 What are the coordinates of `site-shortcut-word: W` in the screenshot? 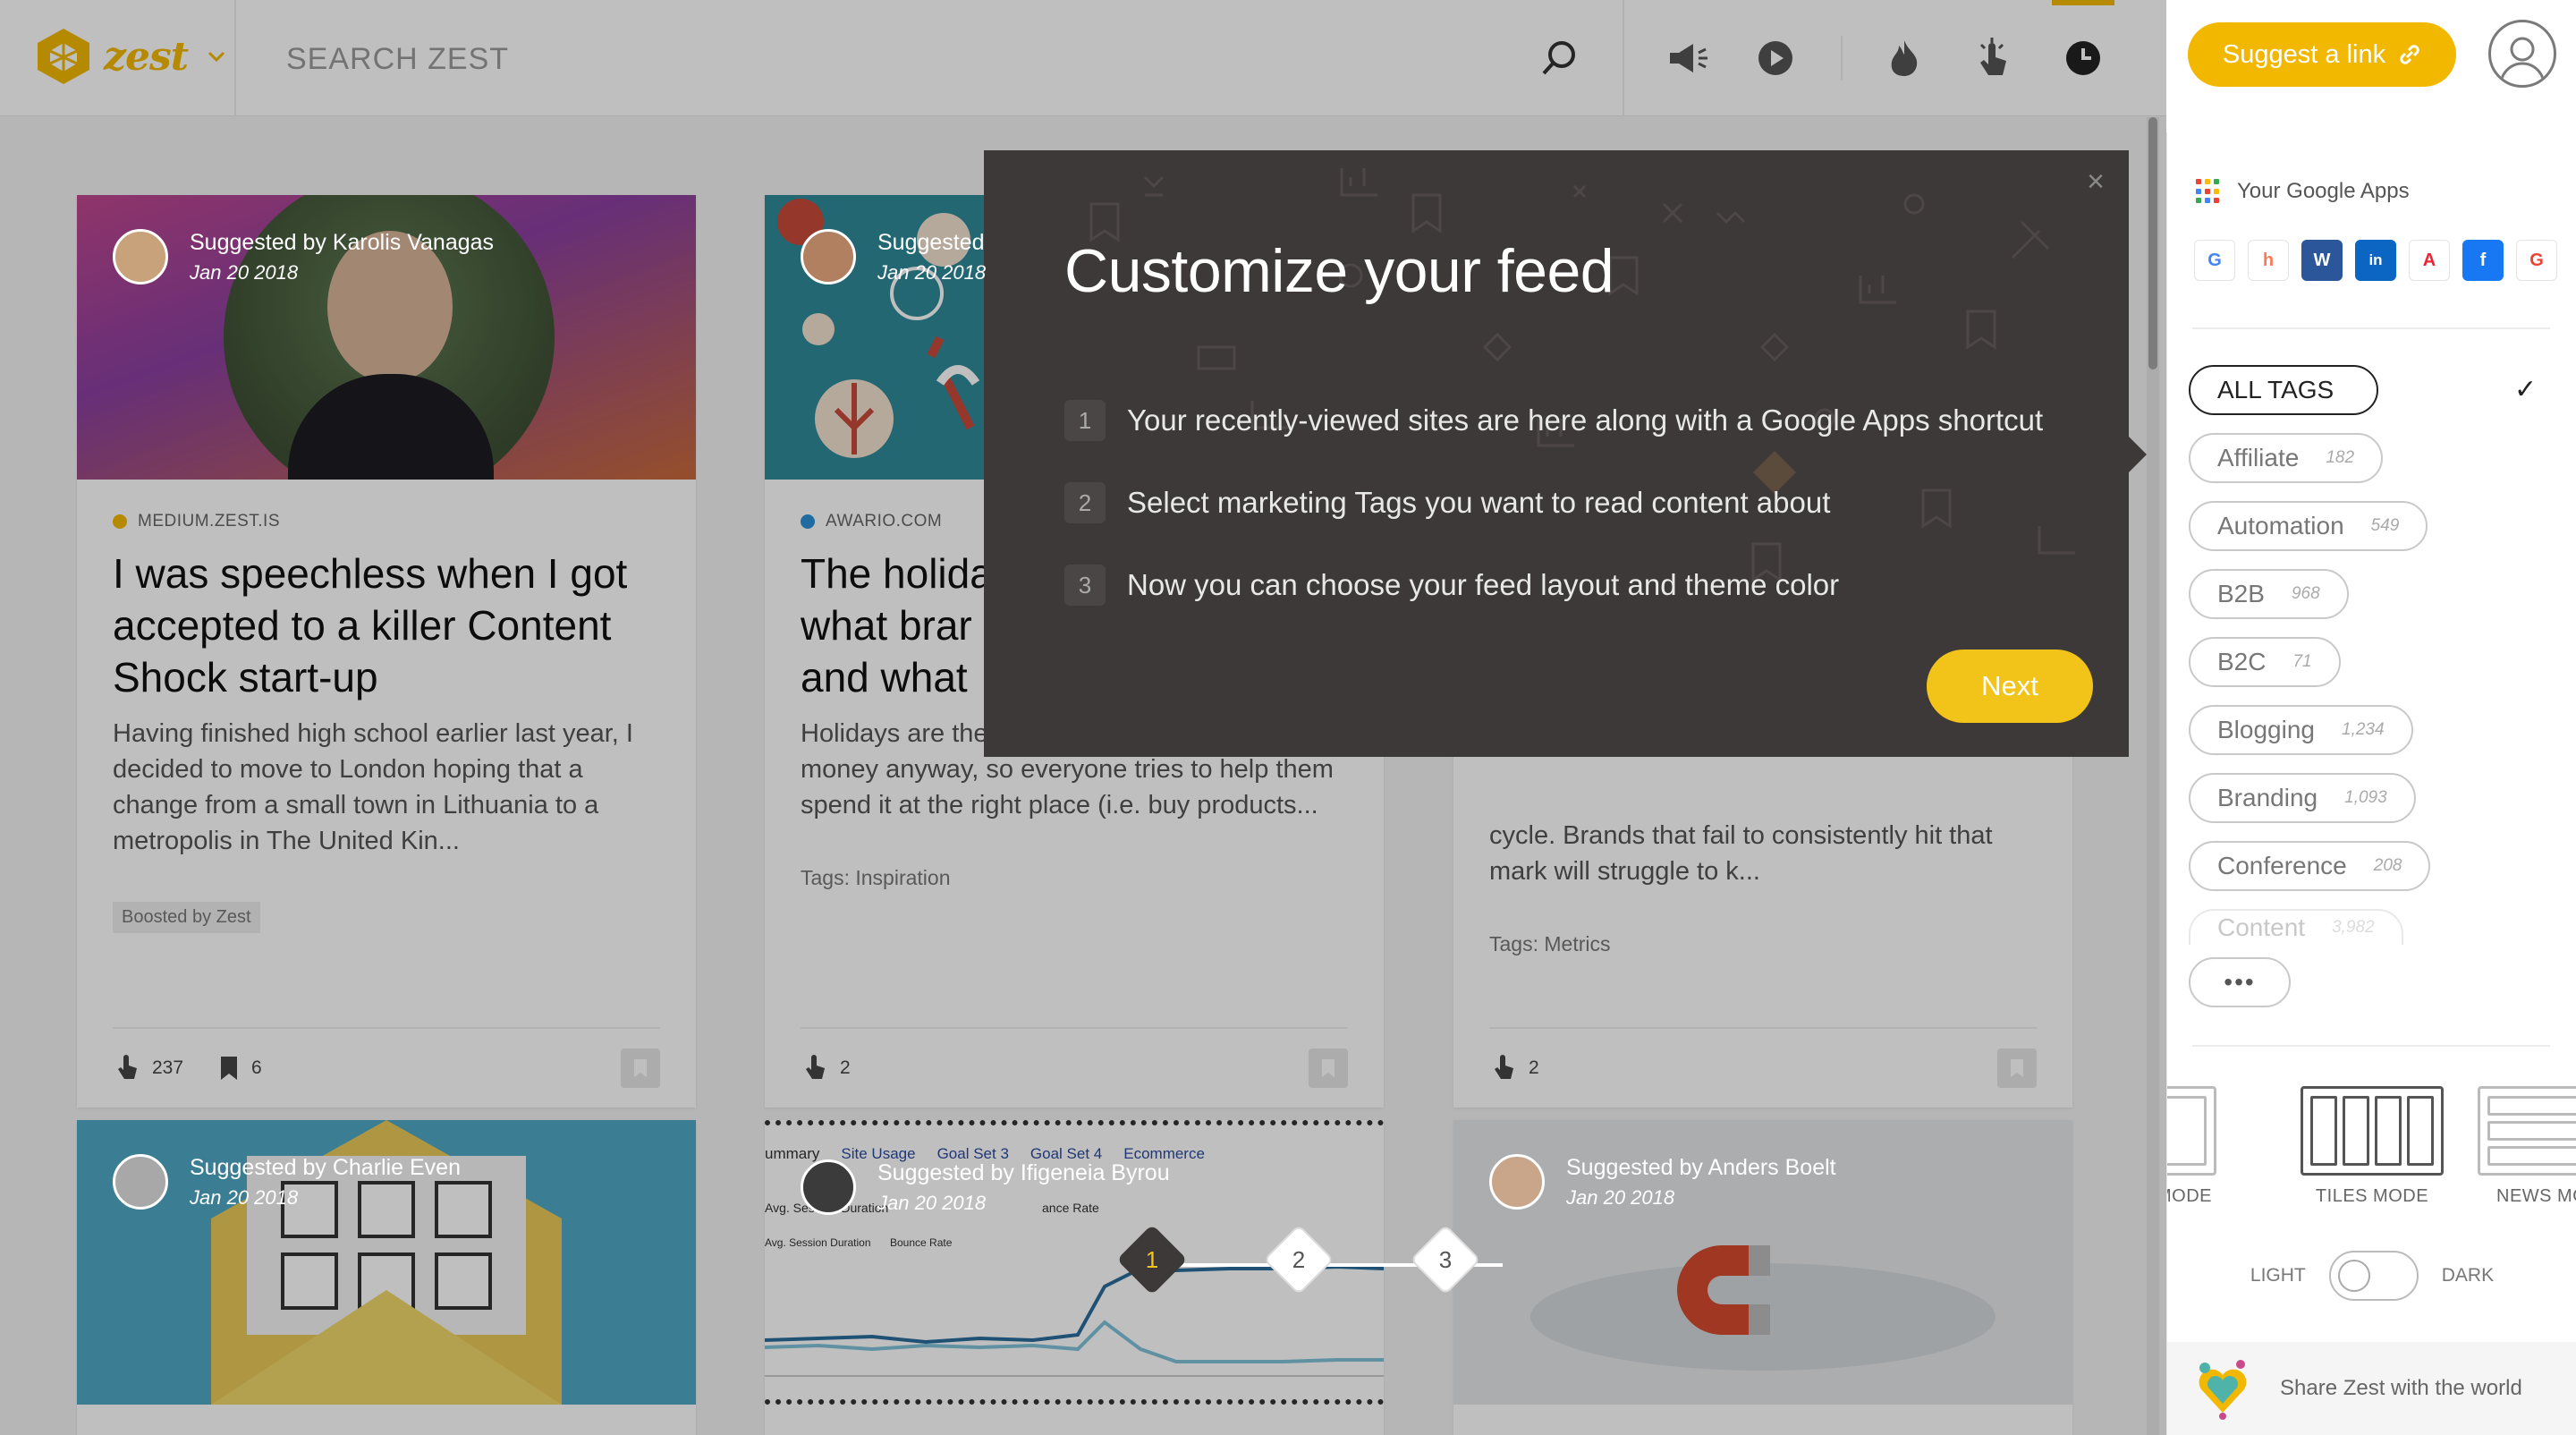 It's located at (2322, 260).